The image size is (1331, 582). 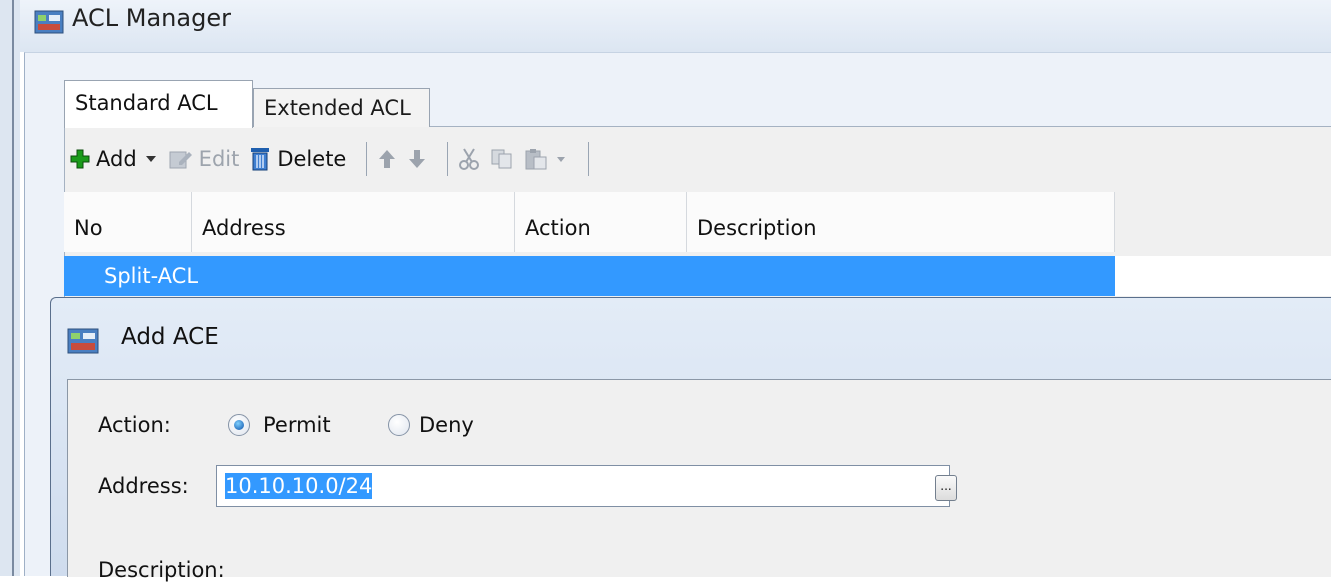 I want to click on window-border-line, so click(x=13, y=288).